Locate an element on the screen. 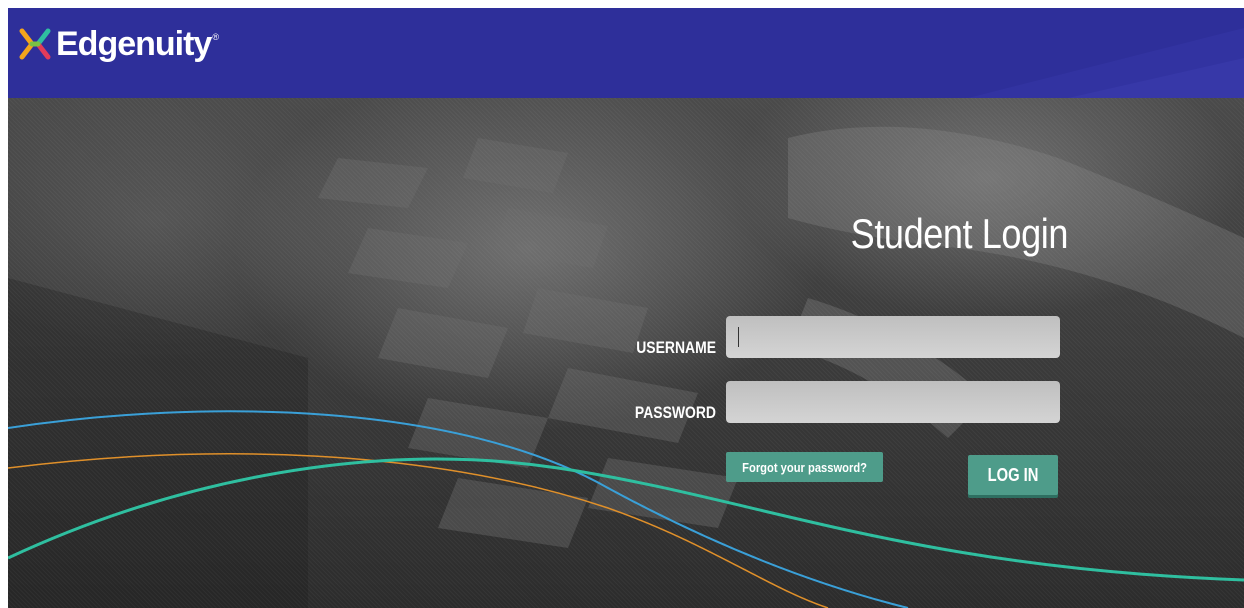 The image size is (1244, 608). x-logo-mark-icon is located at coordinates (35, 44).